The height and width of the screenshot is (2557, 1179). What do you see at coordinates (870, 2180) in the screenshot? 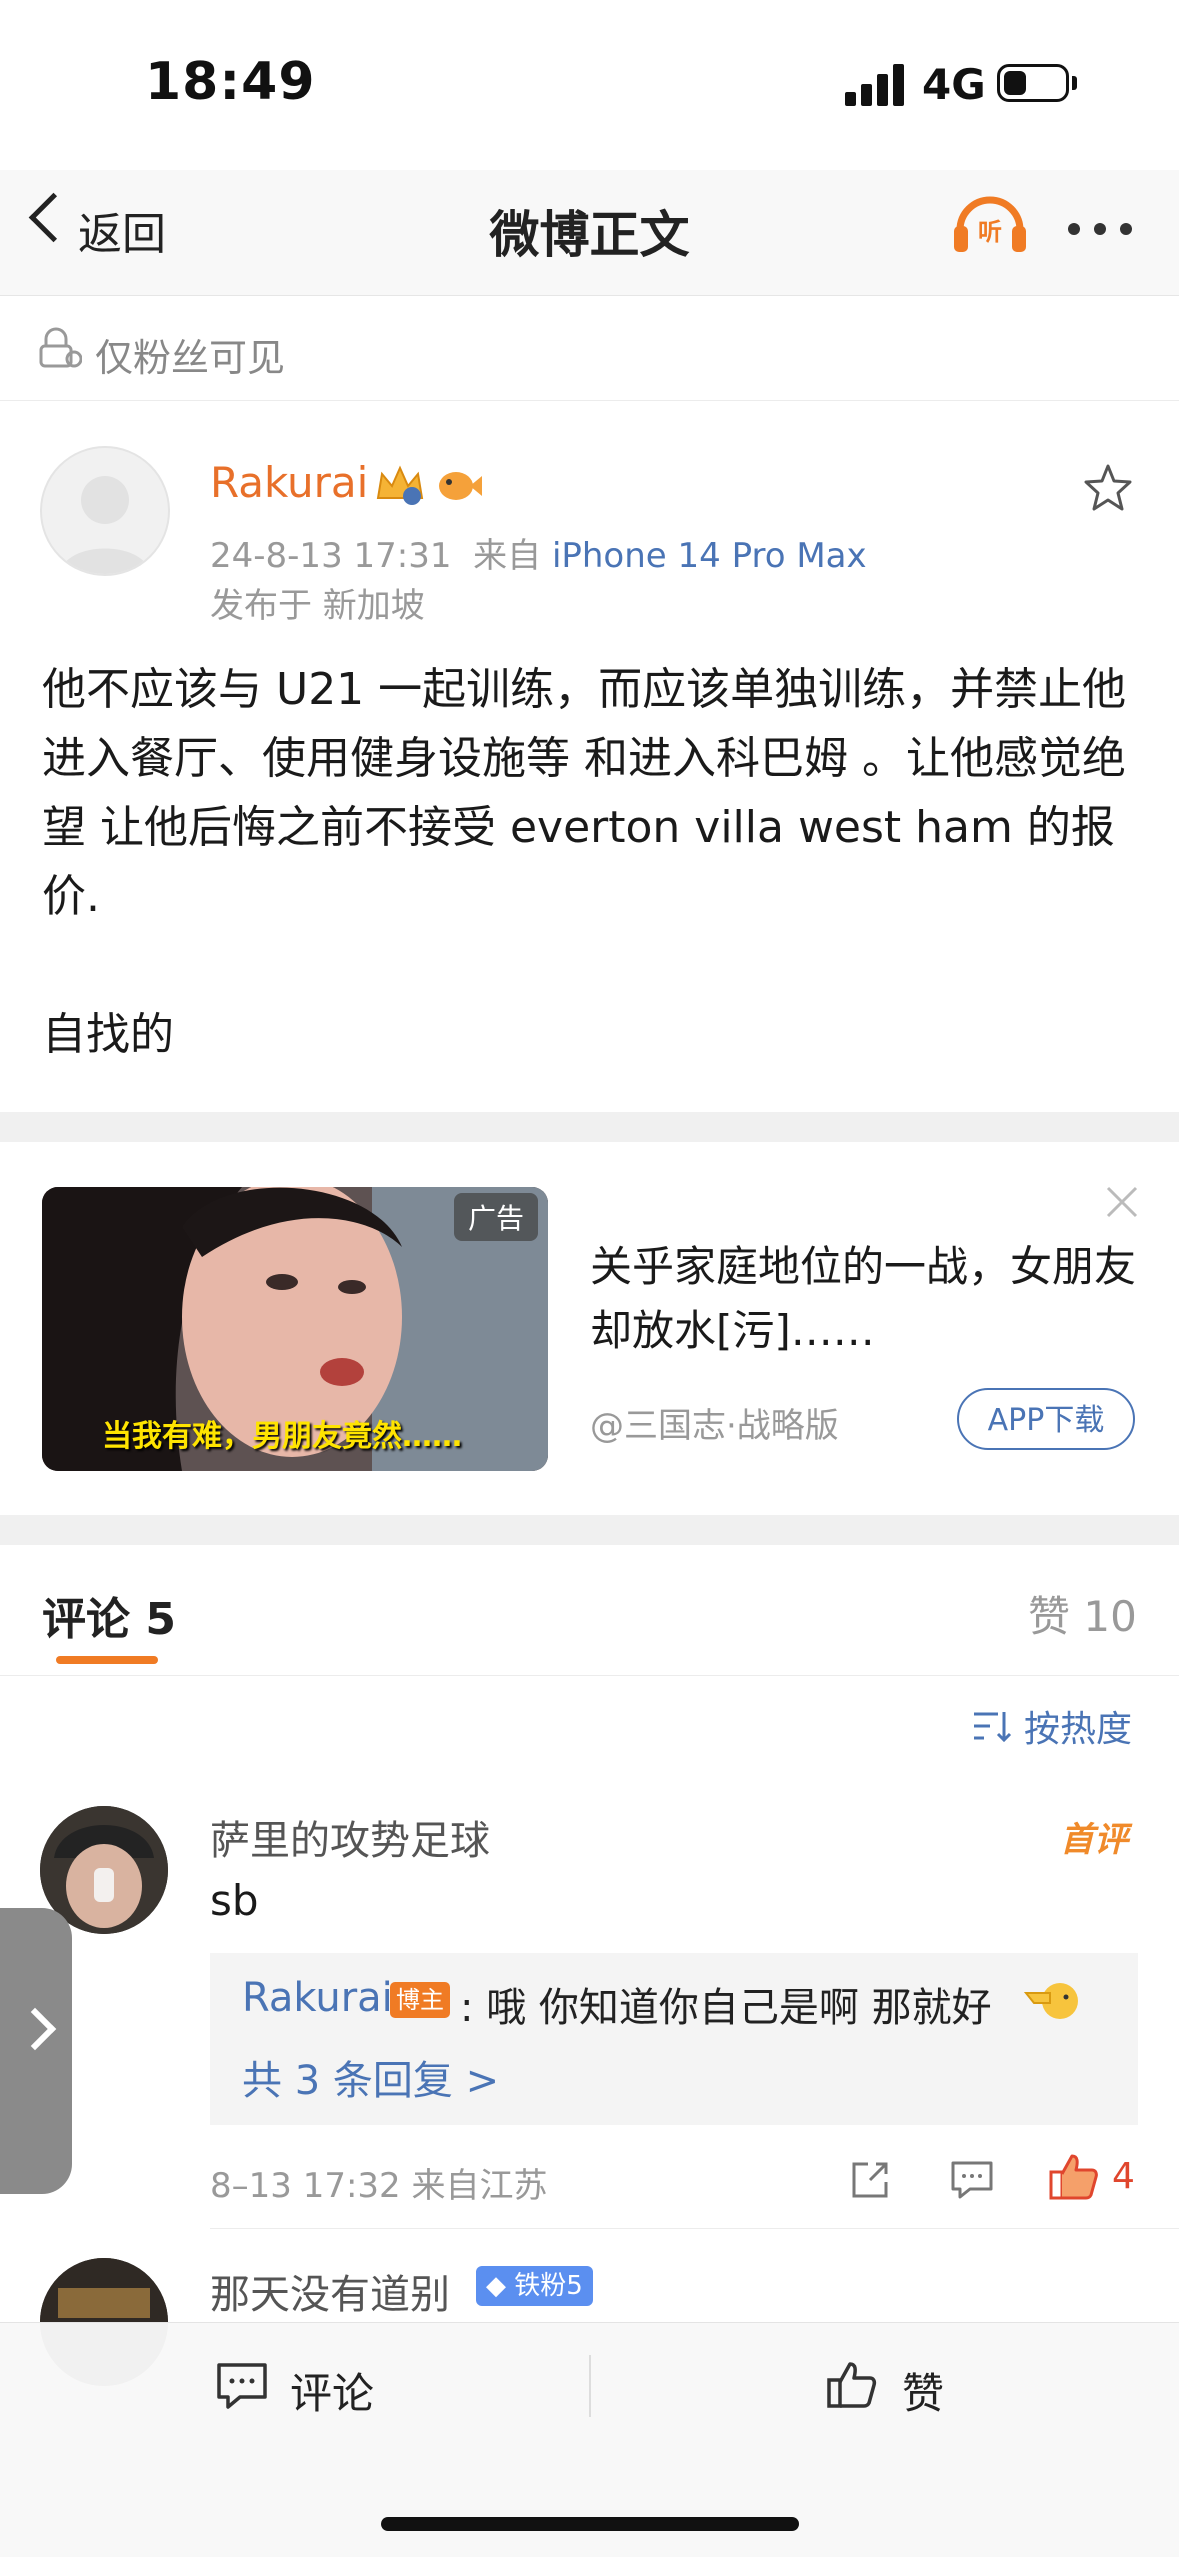
I see `share-icon` at bounding box center [870, 2180].